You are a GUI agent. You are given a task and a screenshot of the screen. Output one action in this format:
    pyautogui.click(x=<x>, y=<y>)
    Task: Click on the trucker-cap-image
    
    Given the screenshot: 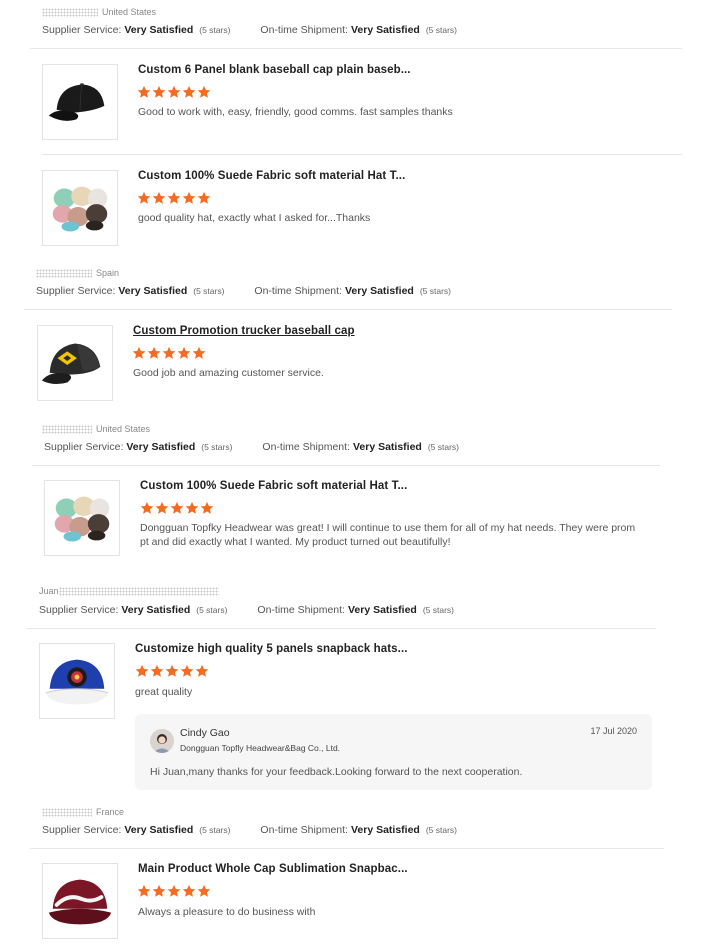 What is the action you would take?
    pyautogui.click(x=71, y=364)
    